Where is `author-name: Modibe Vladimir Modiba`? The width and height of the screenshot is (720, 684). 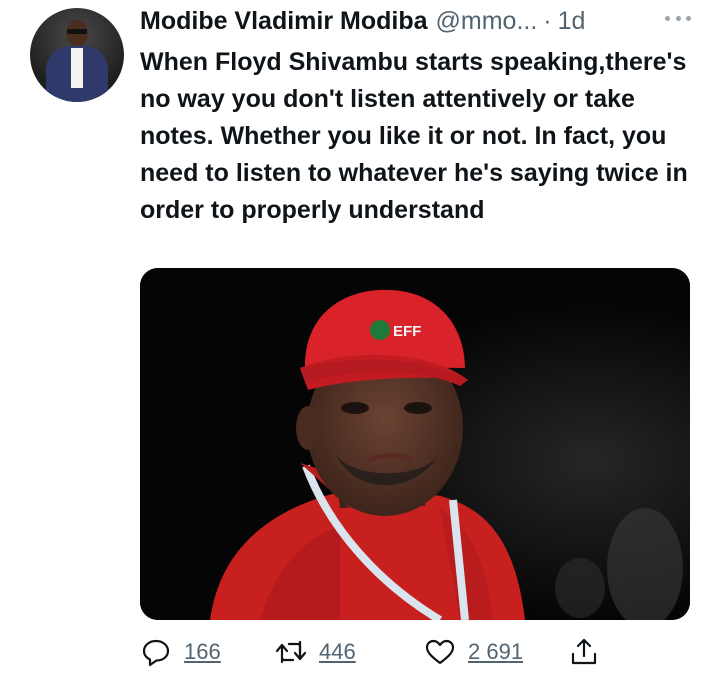
author-name: Modibe Vladimir Modiba is located at coordinates (284, 21).